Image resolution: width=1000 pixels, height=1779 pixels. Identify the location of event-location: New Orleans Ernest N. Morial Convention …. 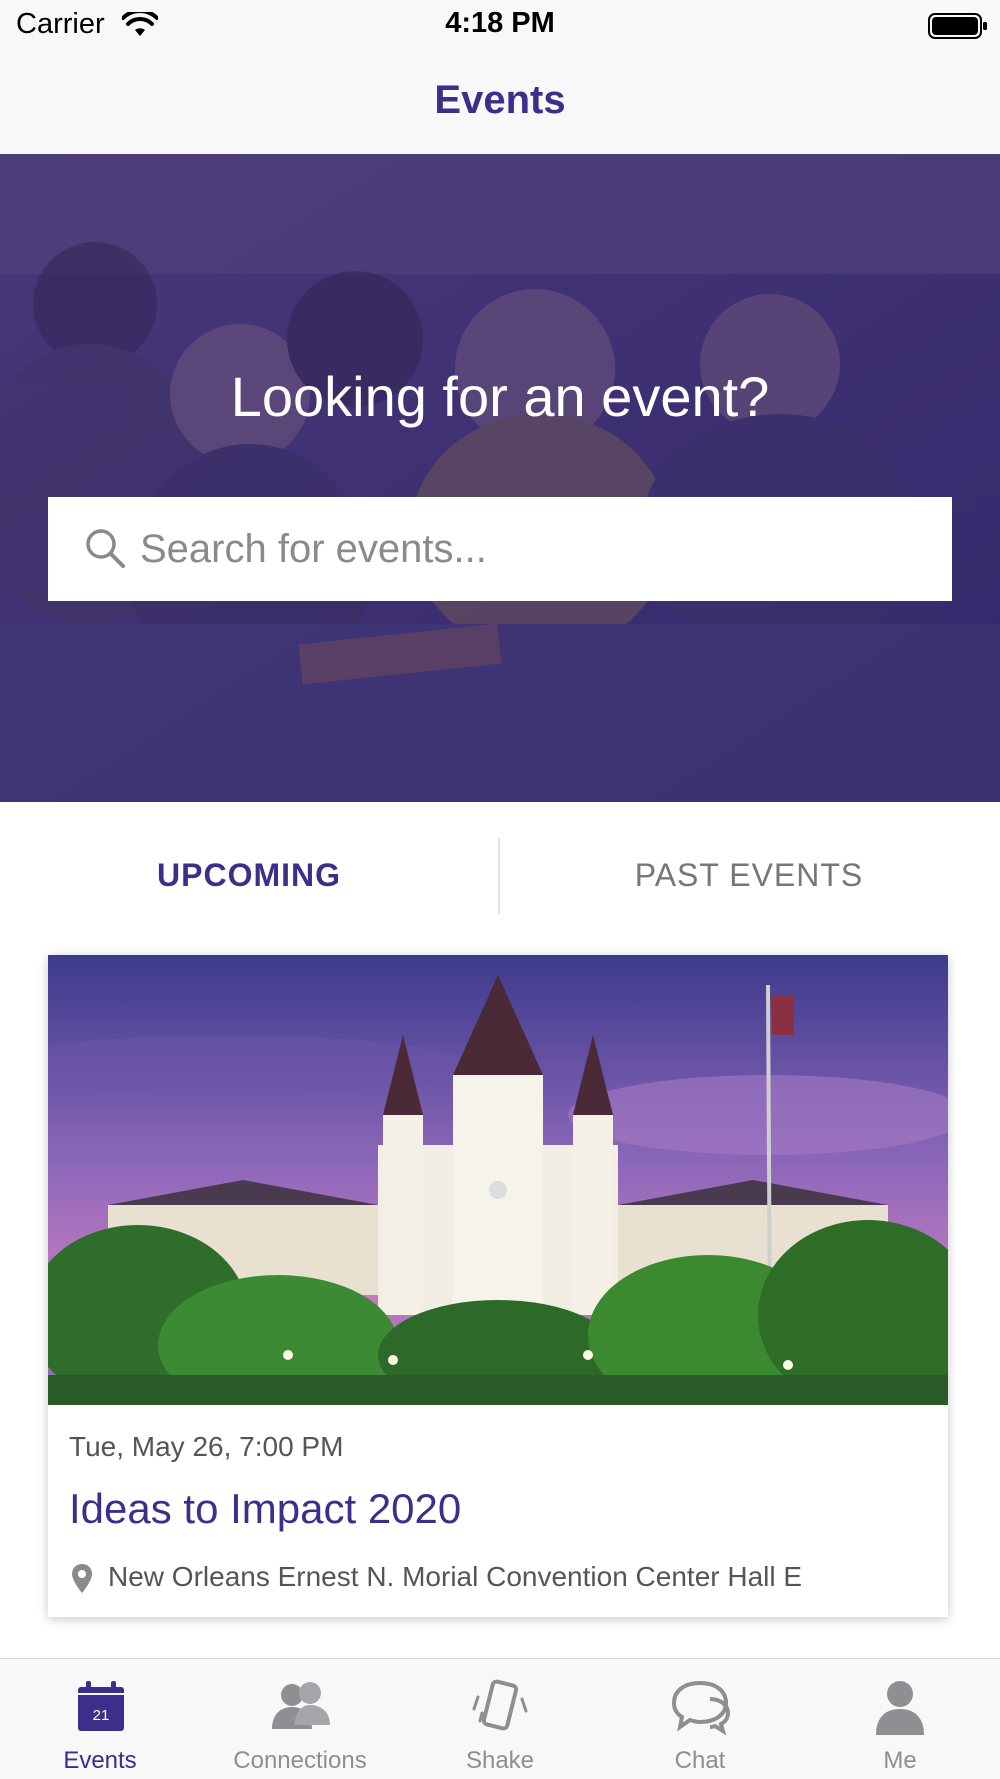
(455, 1576).